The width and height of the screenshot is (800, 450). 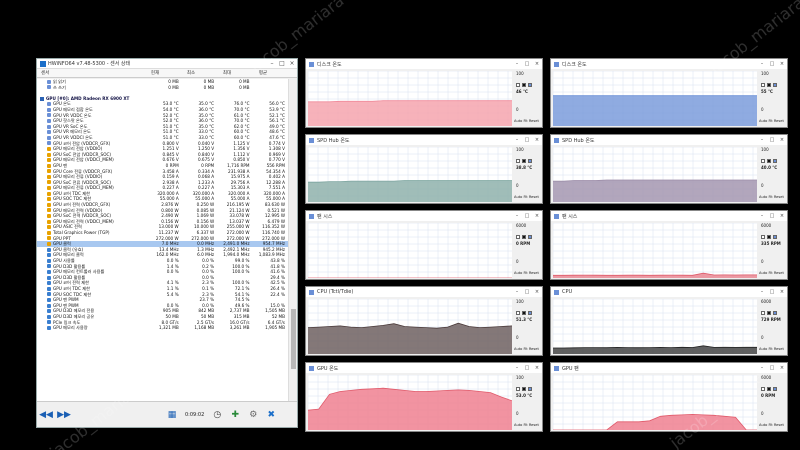 What do you see at coordinates (762, 185) in the screenshot?
I see `graph-min-label: 0` at bounding box center [762, 185].